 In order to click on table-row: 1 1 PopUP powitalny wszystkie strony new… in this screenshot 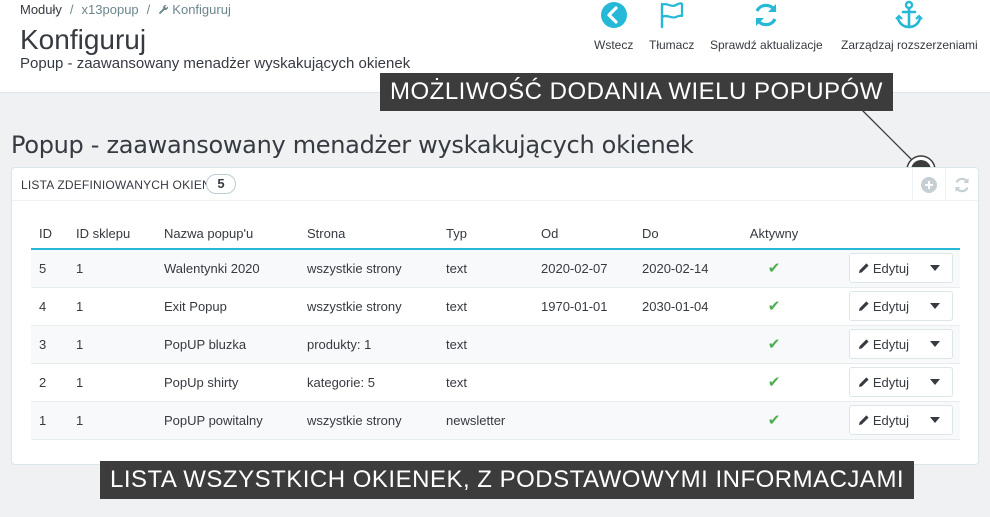, I will do `click(495, 420)`.